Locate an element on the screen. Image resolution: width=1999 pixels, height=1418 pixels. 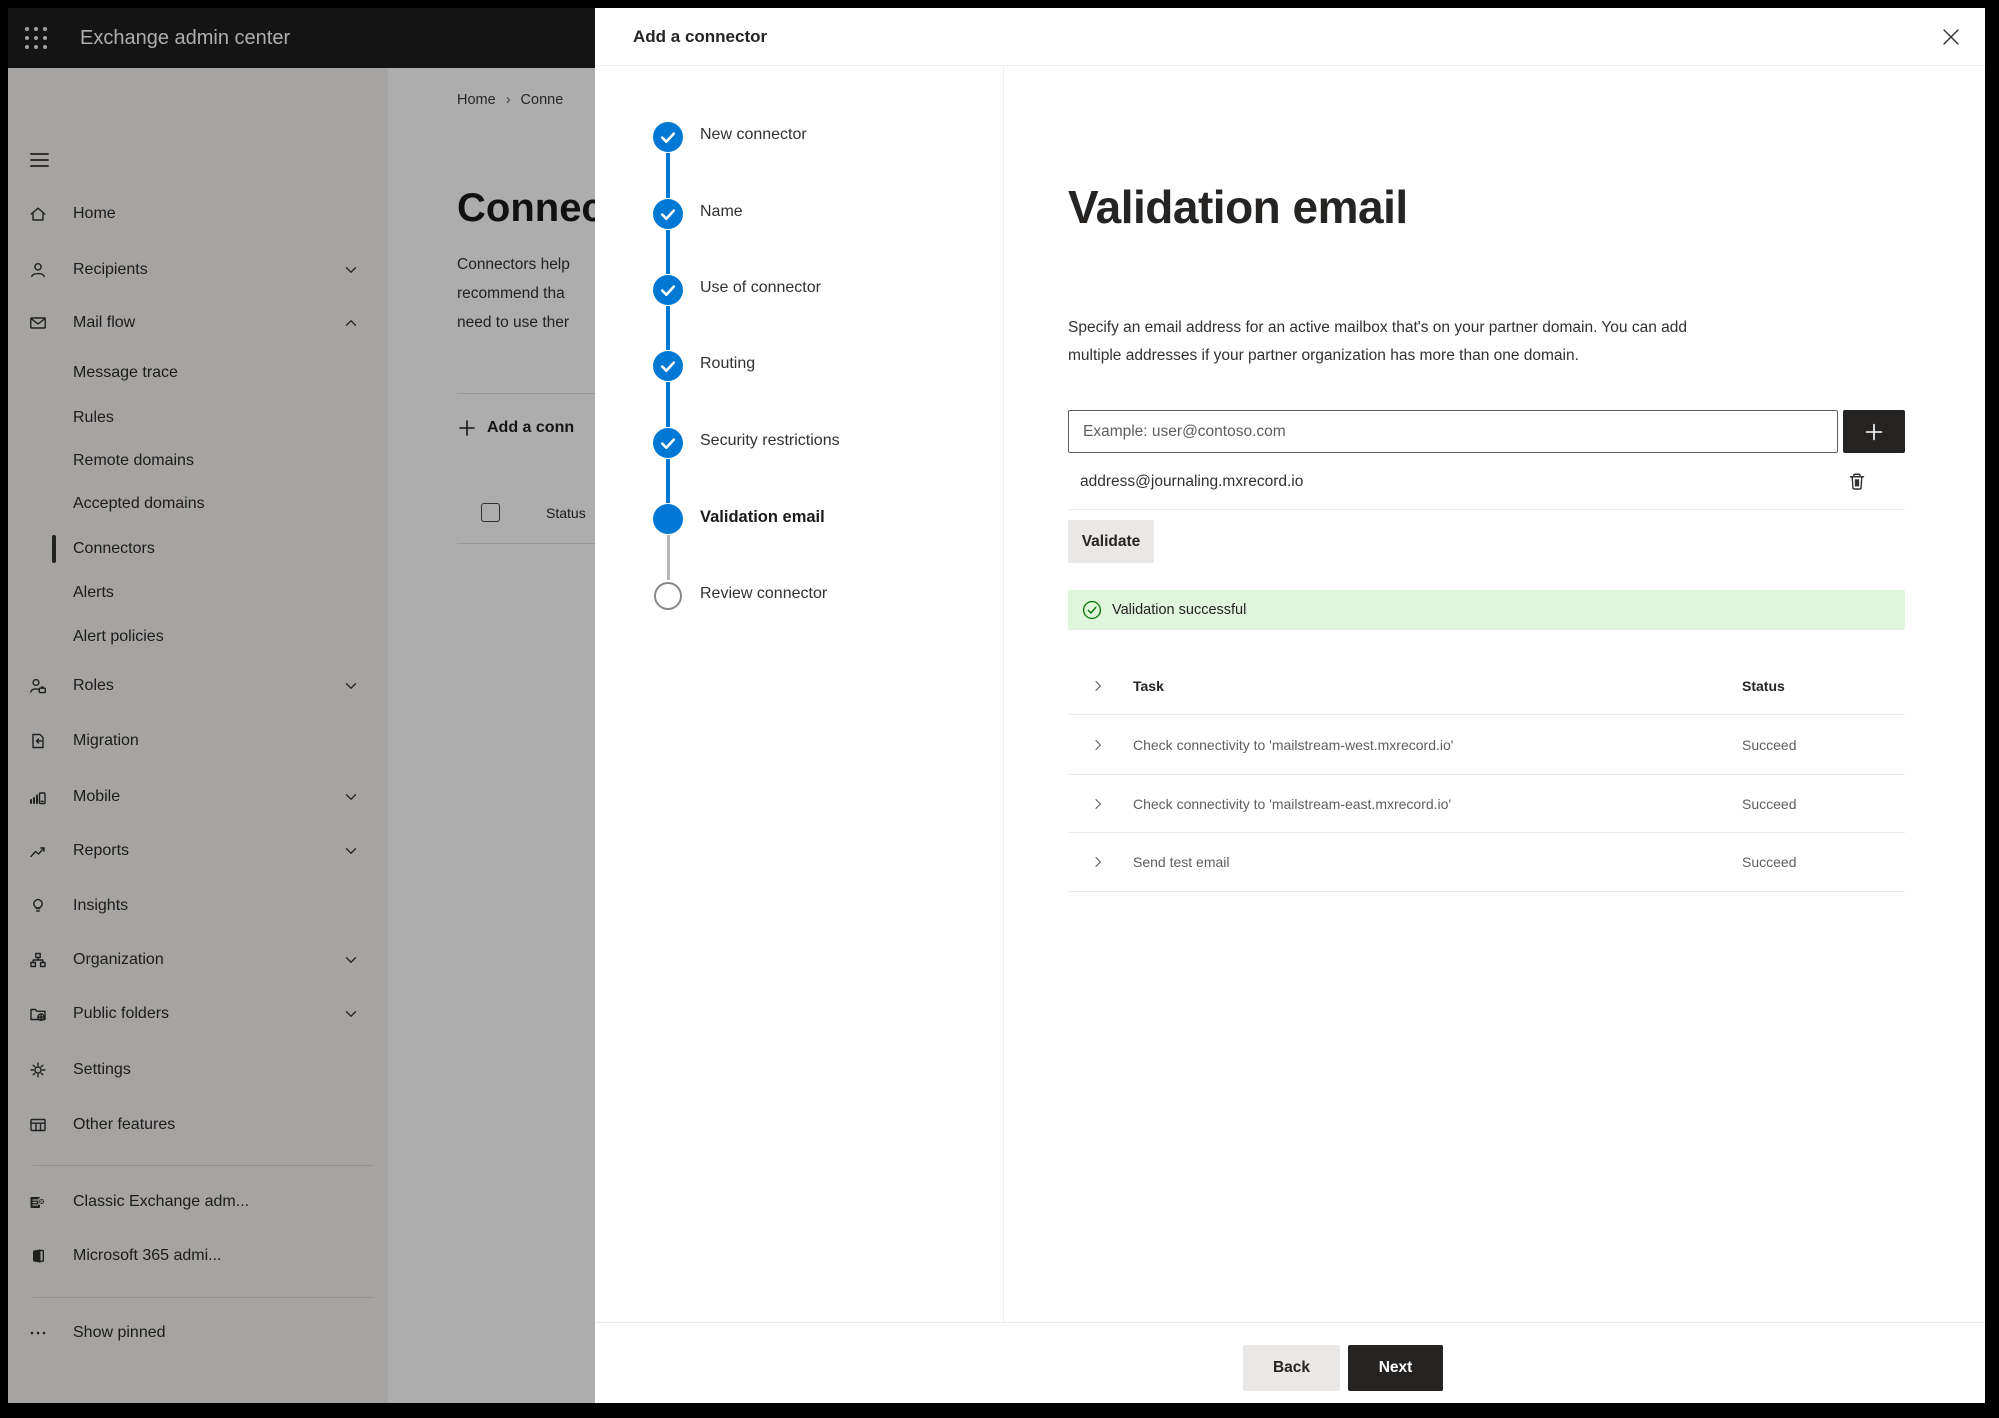
status-column-header: Status is located at coordinates (1763, 686).